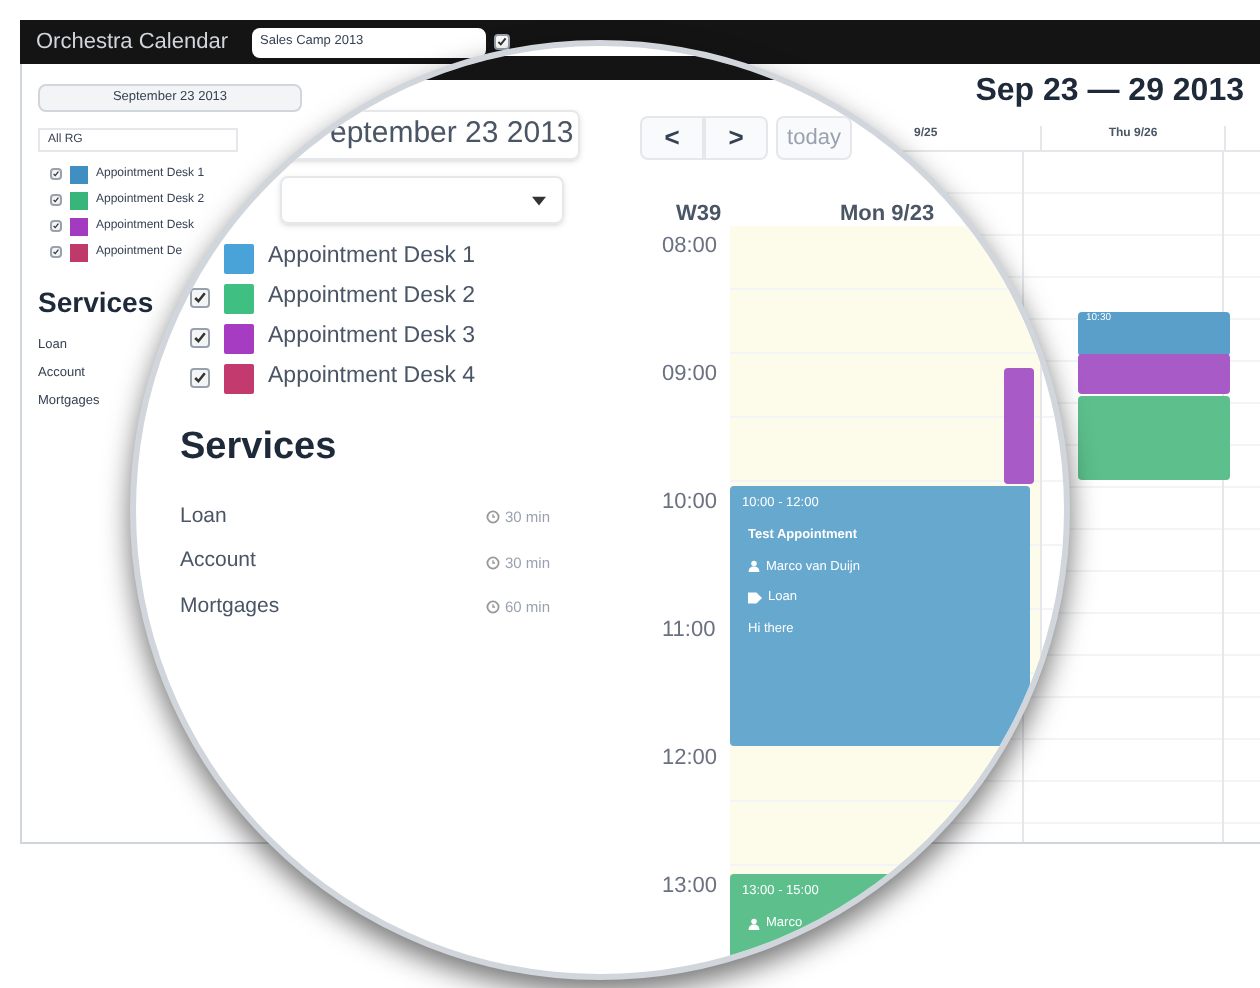 This screenshot has width=1260, height=988. I want to click on desk-label: Appointment Desk 1, so click(372, 258).